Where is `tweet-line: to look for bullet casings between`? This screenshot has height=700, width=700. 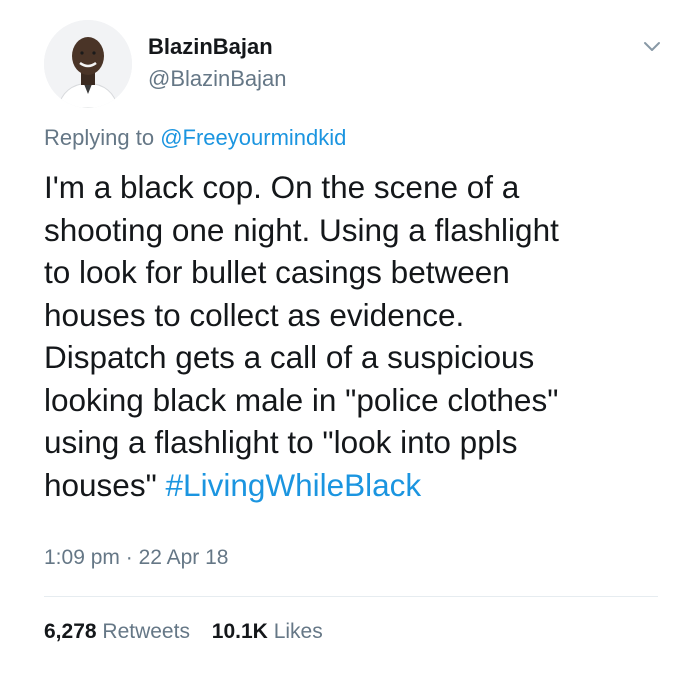
tweet-line: to look for bullet casings between is located at coordinates (277, 272).